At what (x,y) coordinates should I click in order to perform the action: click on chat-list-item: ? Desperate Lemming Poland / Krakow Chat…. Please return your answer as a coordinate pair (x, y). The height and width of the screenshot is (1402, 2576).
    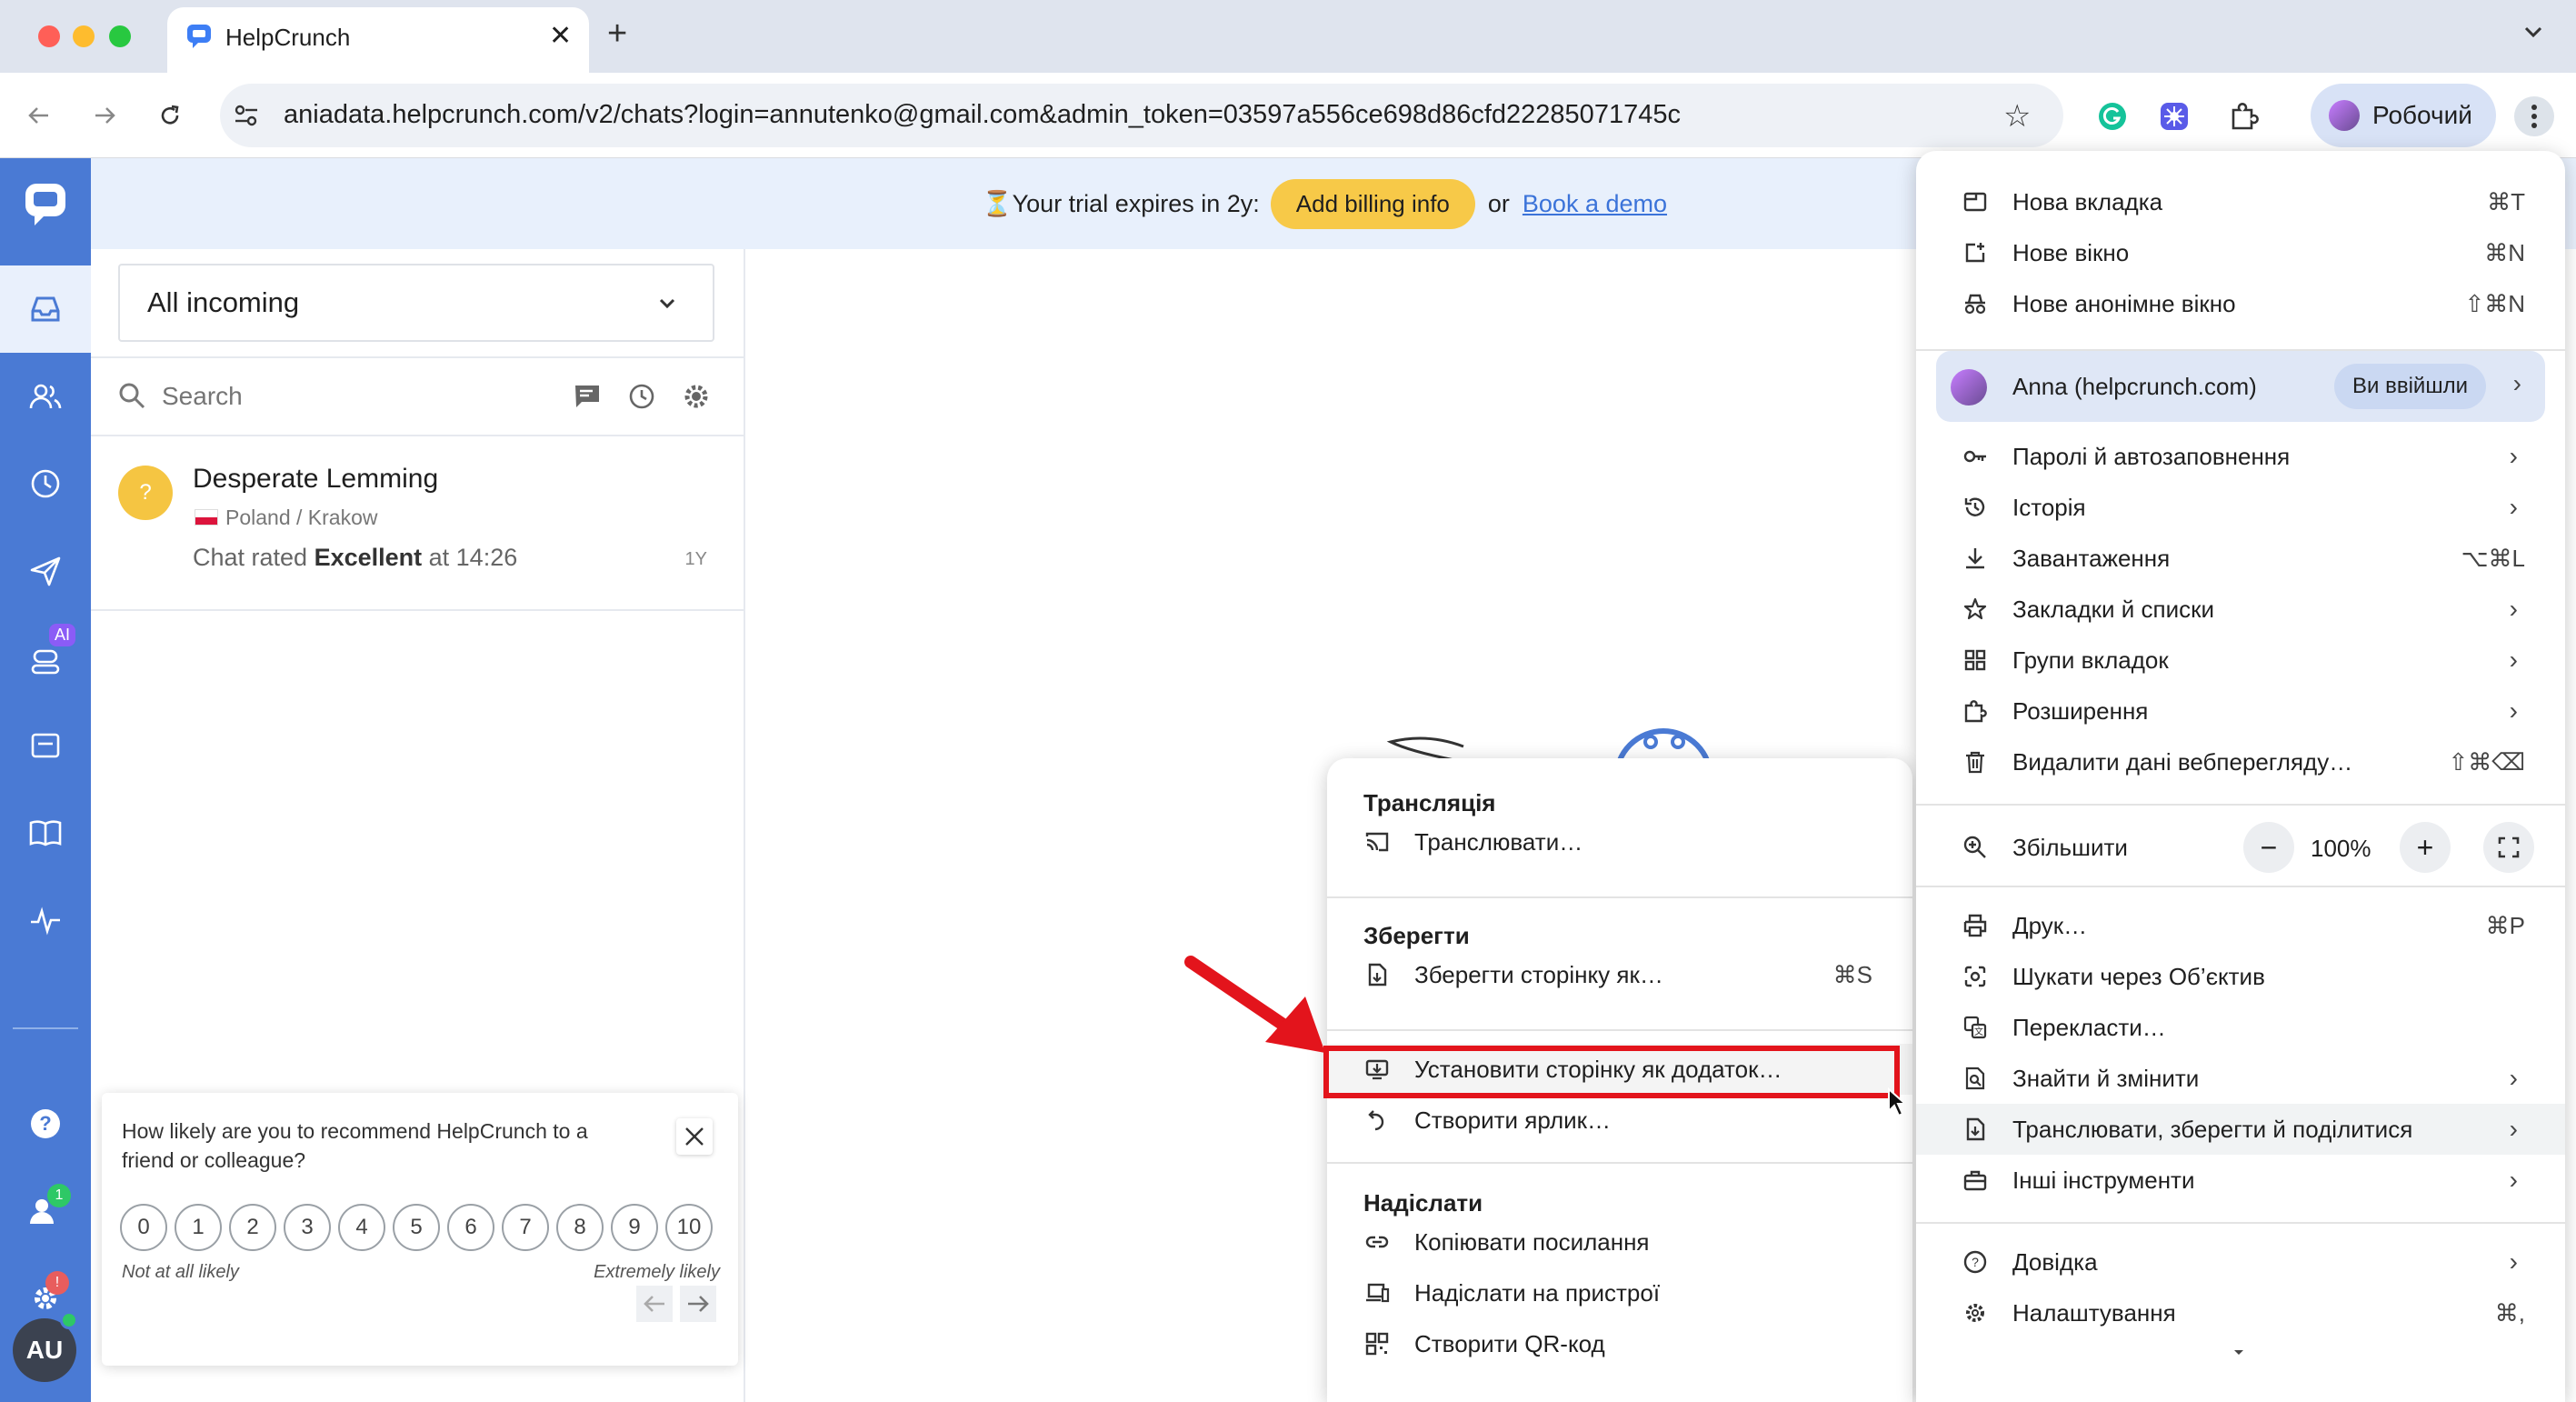
    Looking at the image, I should click on (417, 522).